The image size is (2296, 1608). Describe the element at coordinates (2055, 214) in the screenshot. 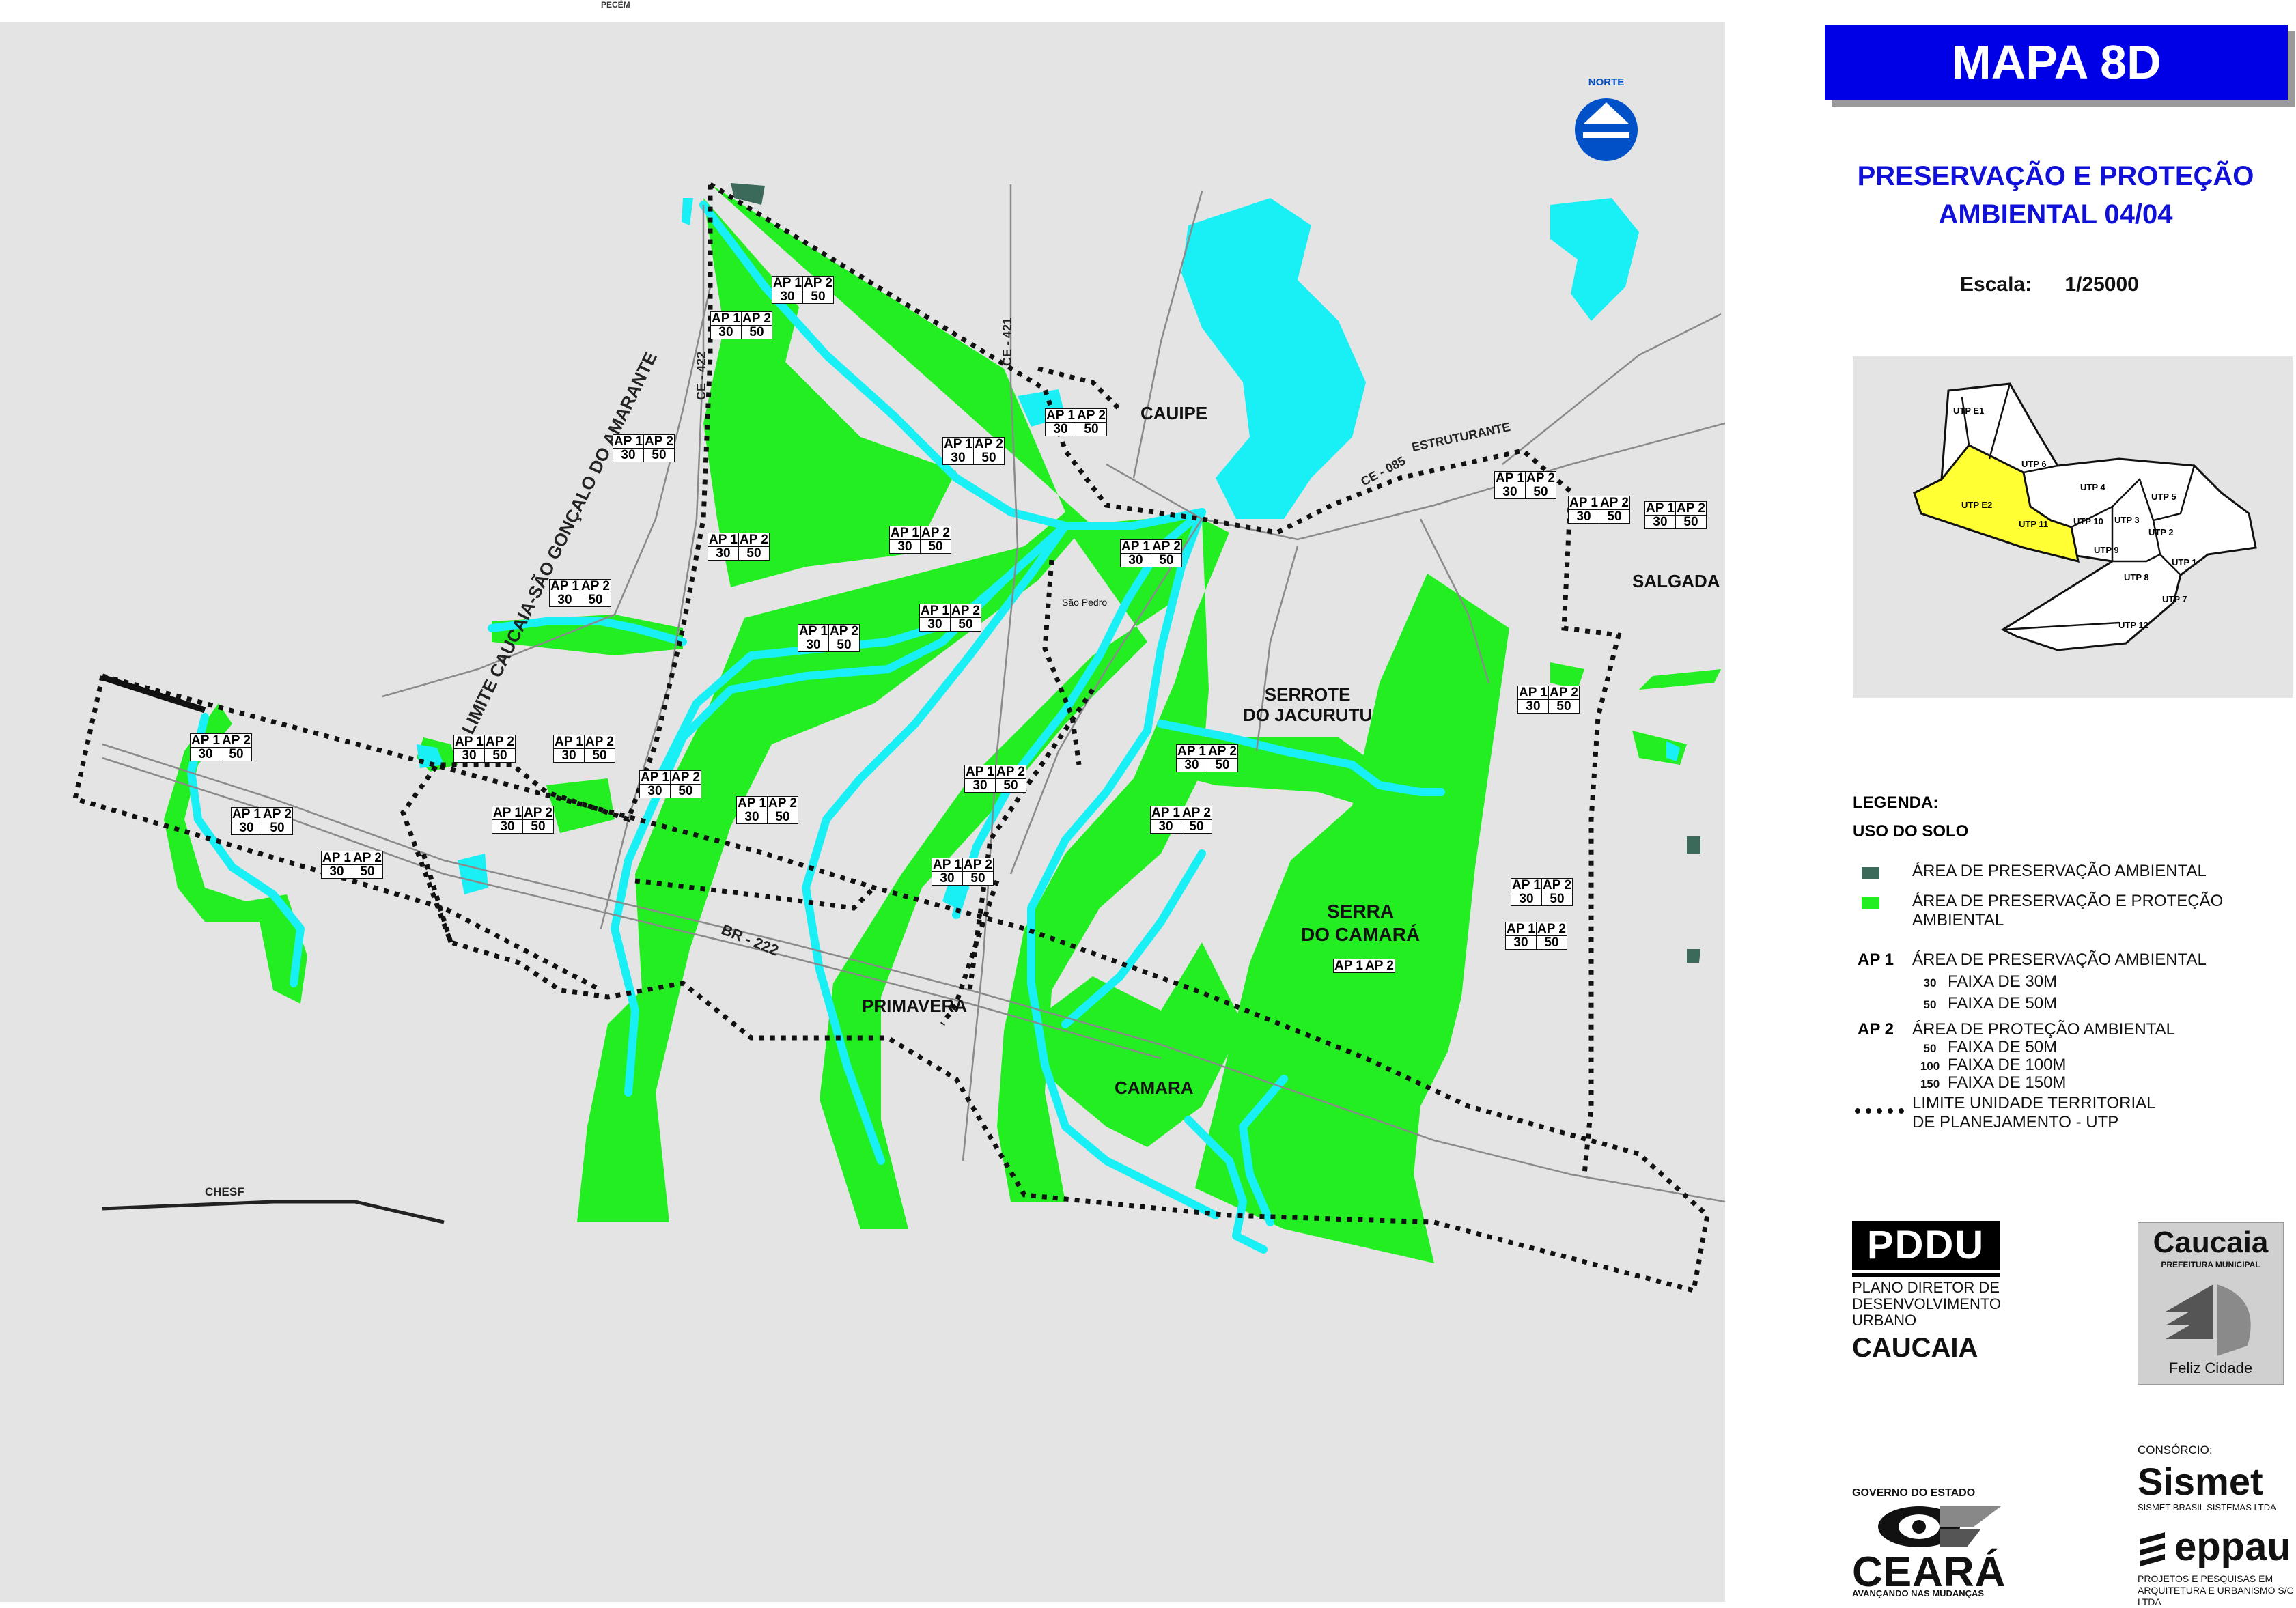

I see `subtitle-line2: AMBIENTAL 04/04` at that location.